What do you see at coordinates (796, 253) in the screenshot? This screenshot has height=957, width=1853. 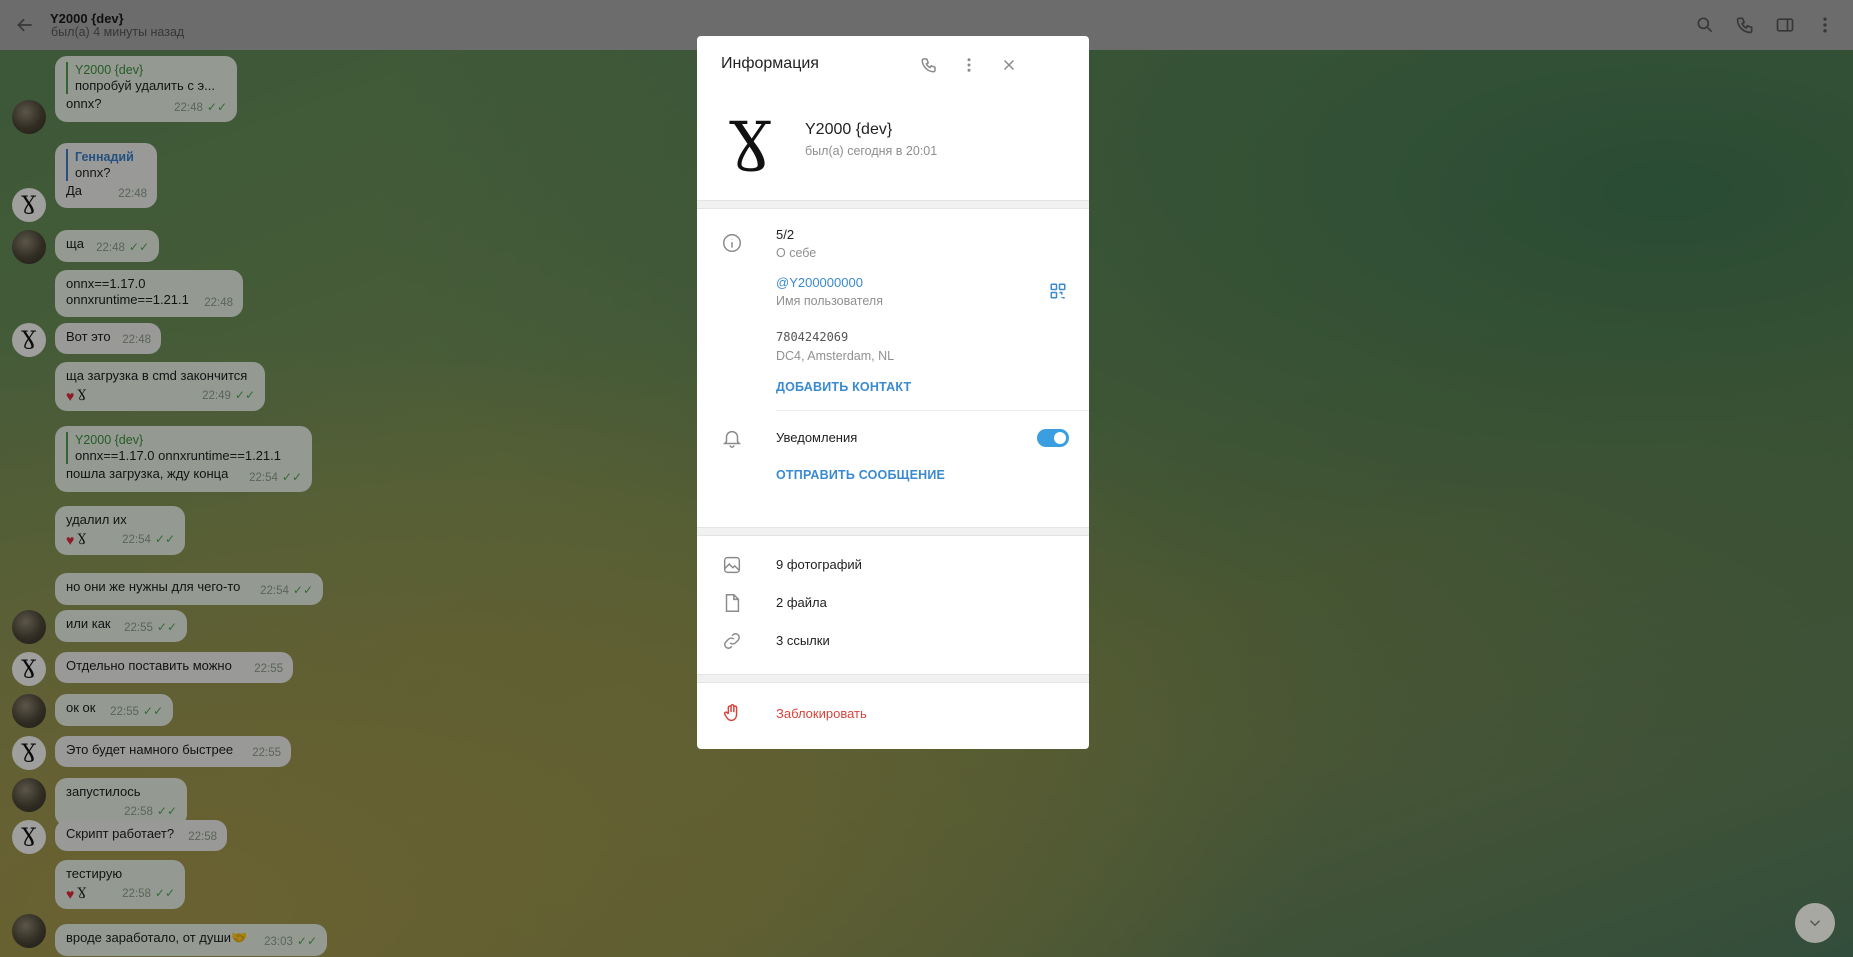 I see `bio-label: О себе` at bounding box center [796, 253].